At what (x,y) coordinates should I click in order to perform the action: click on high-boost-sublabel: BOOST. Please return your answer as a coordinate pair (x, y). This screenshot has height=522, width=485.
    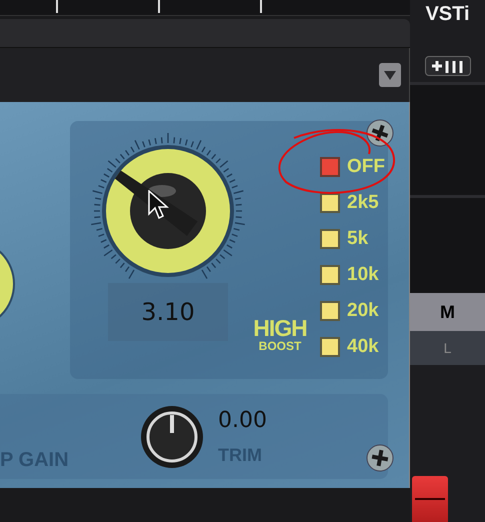
    Looking at the image, I should click on (280, 346).